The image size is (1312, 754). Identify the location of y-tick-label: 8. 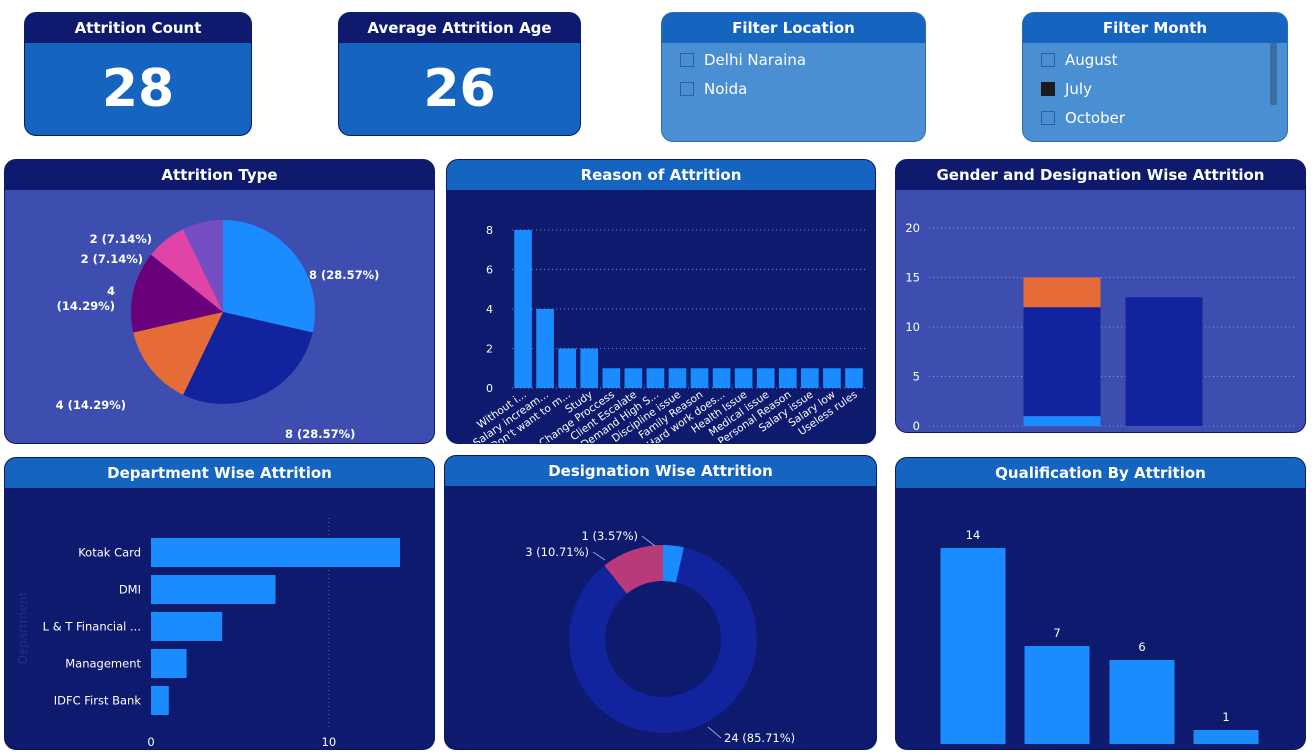
(489, 230).